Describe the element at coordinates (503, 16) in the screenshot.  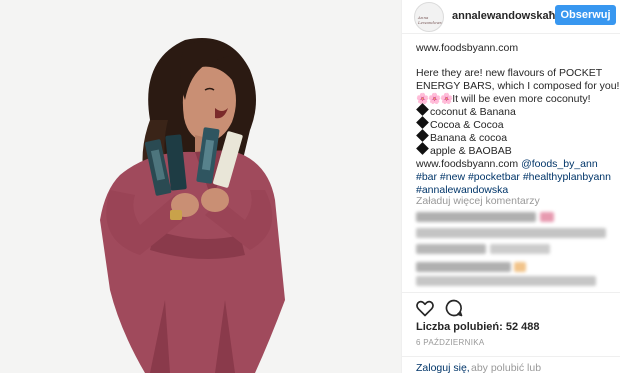
I see `username-link: annalewandowskaħ` at that location.